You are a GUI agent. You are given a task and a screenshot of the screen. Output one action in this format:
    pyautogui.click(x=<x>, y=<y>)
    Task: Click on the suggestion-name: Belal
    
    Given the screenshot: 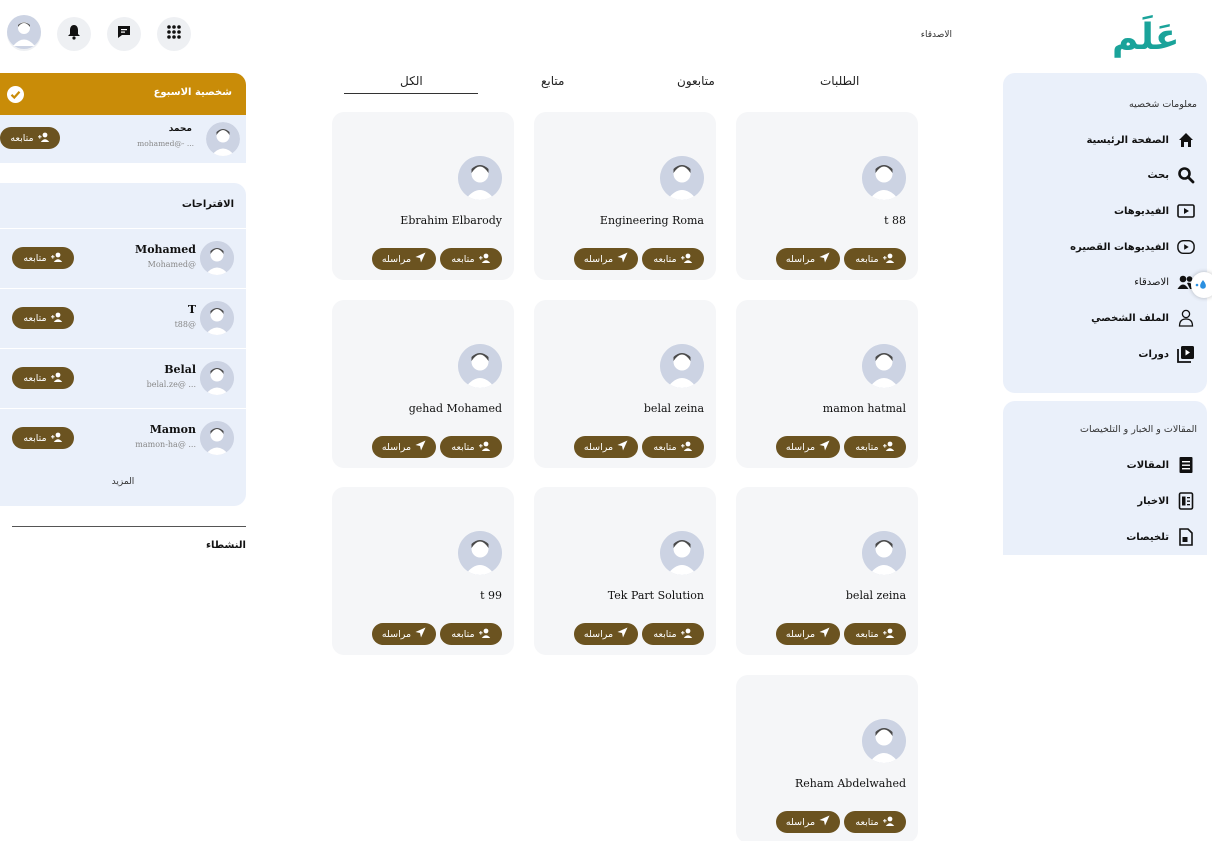 What is the action you would take?
    pyautogui.click(x=180, y=369)
    